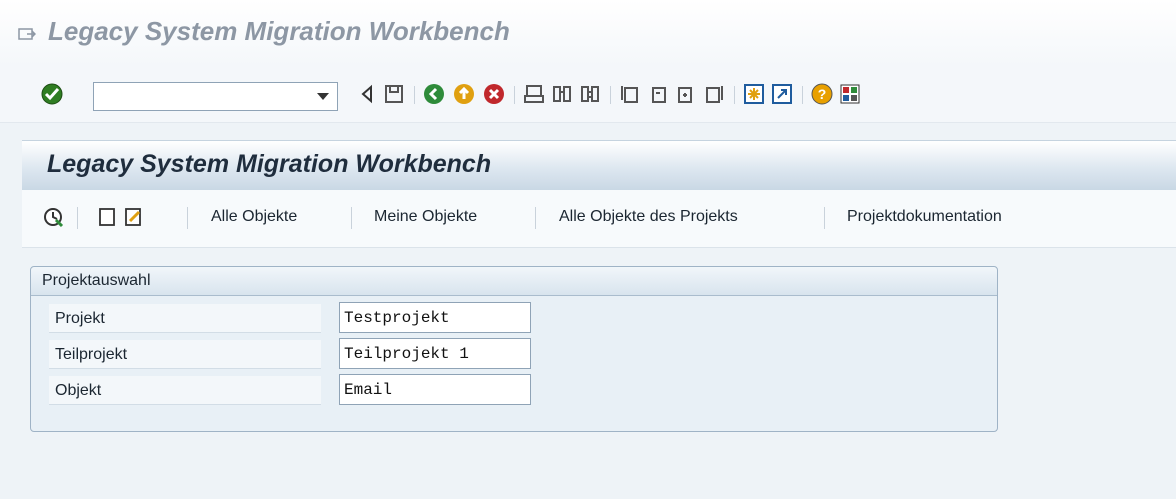 The height and width of the screenshot is (499, 1176). I want to click on subproject-field, so click(436, 353).